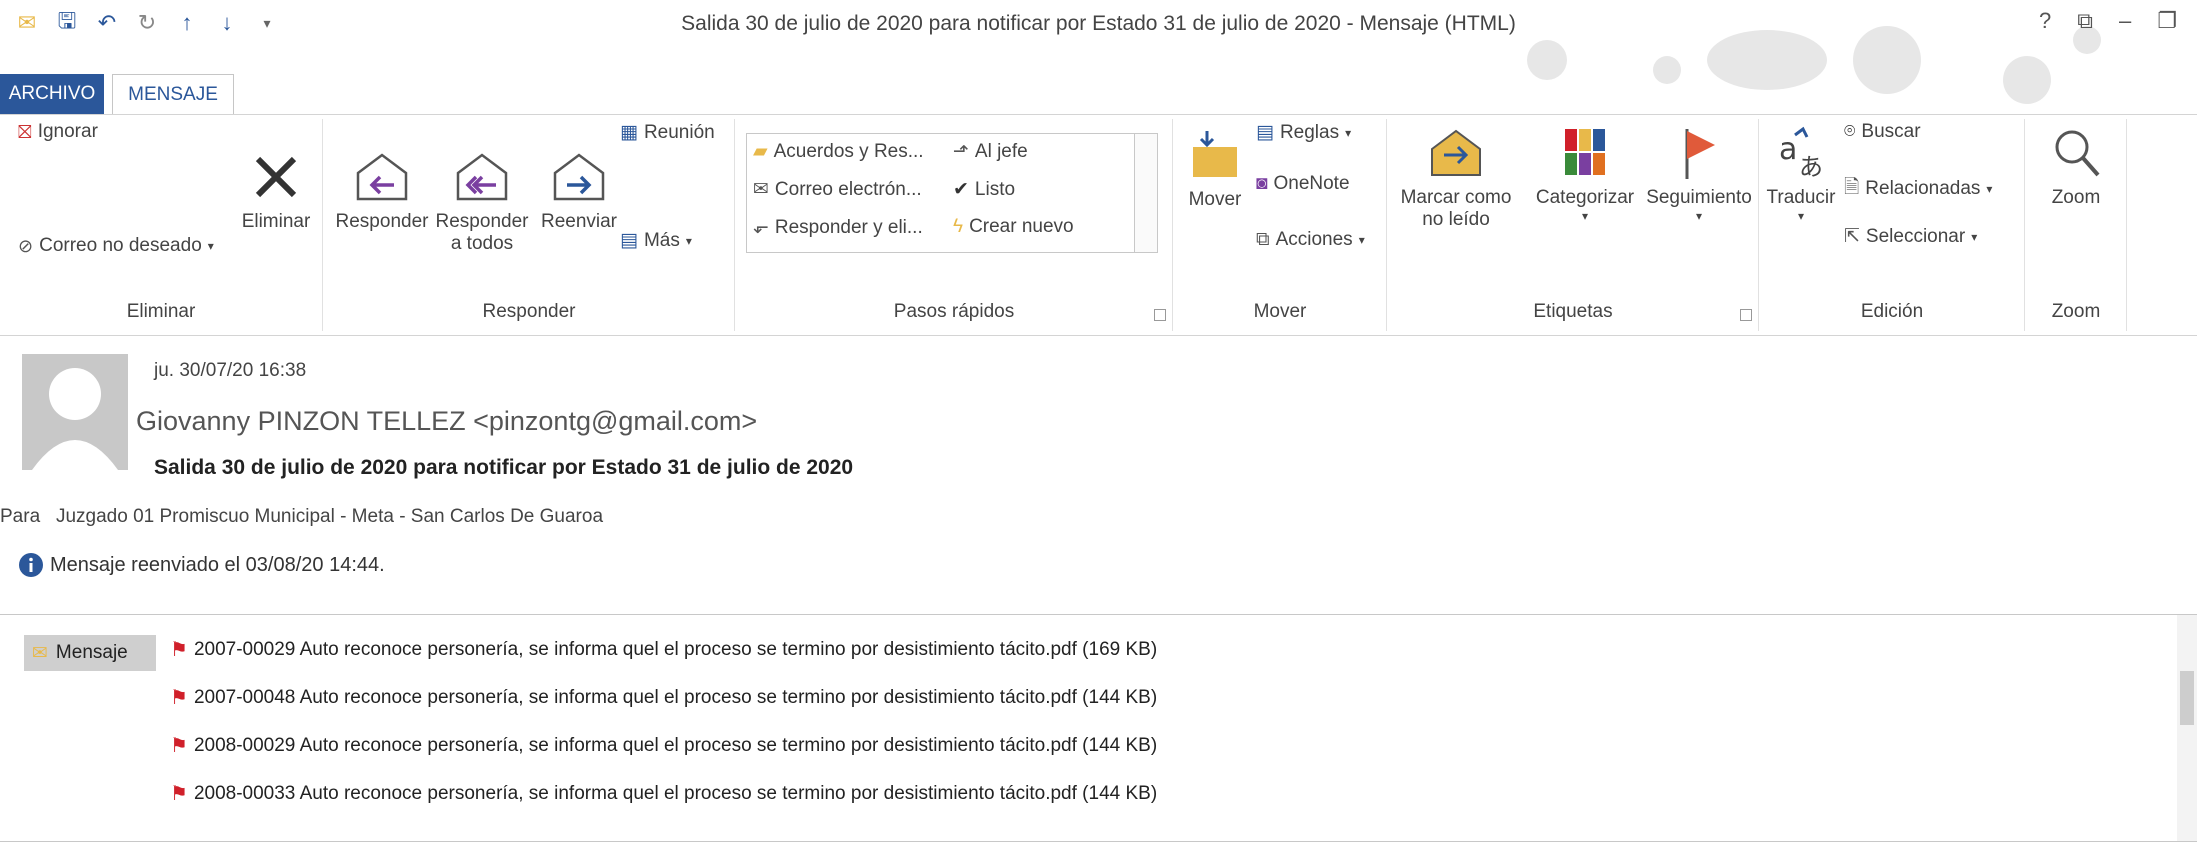 The height and width of the screenshot is (856, 2197). Describe the element at coordinates (1263, 239) in the screenshot. I see `actions-icon: ⧉` at that location.